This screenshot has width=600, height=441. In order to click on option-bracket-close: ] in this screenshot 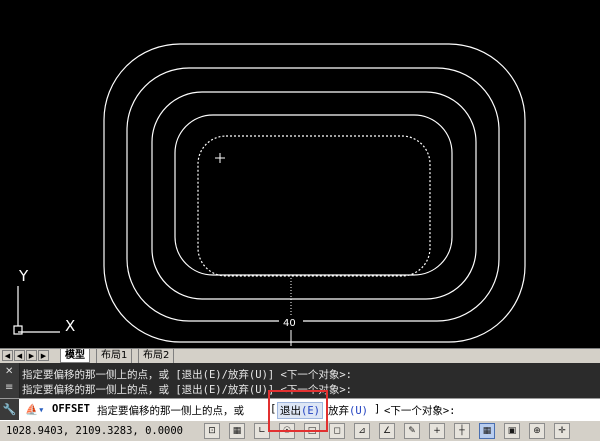, I will do `click(377, 409)`.